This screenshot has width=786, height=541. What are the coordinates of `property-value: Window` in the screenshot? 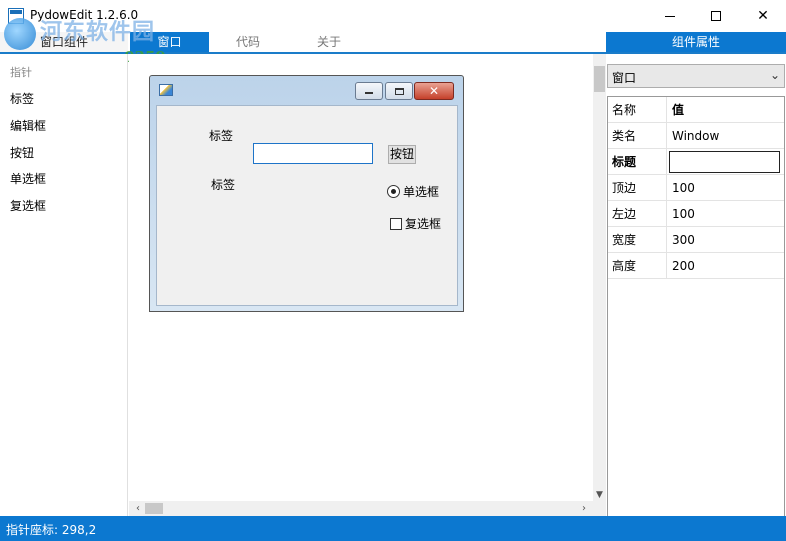 It's located at (696, 136).